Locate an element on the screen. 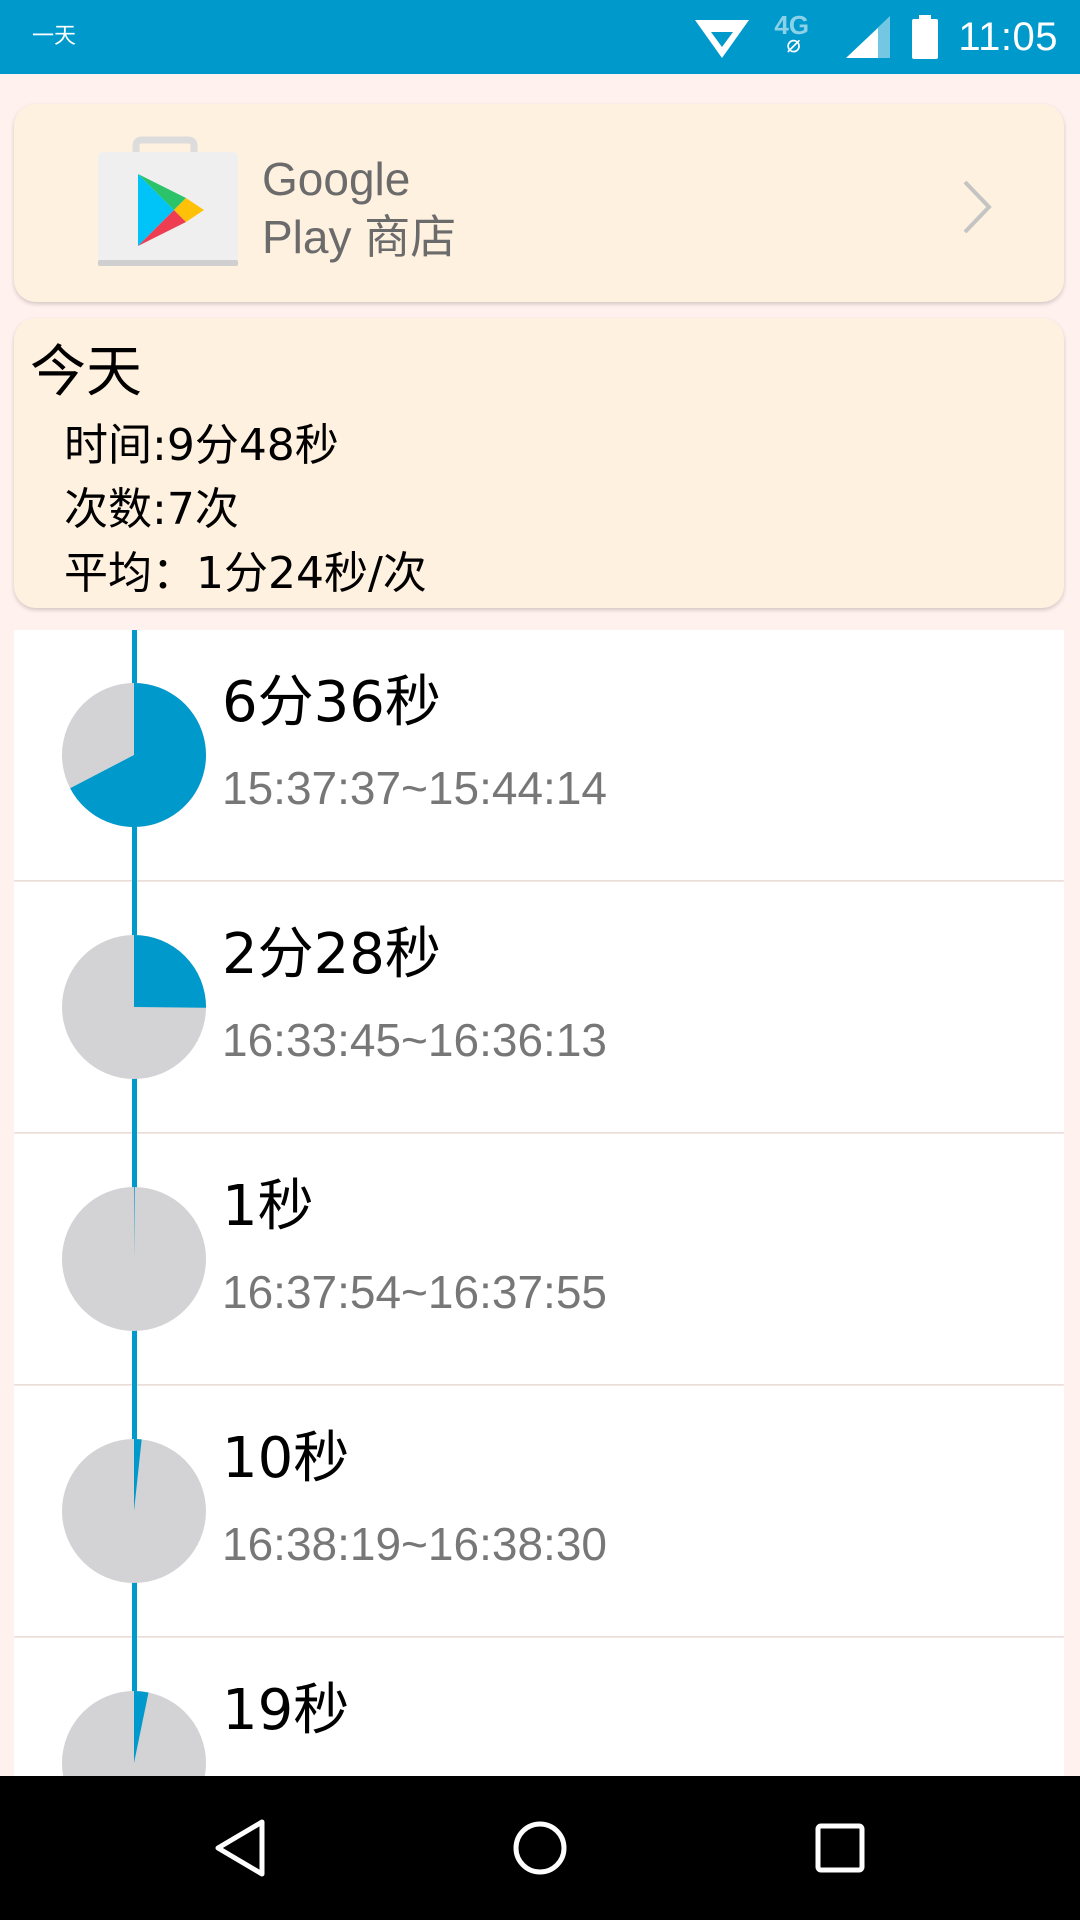 This screenshot has height=1920, width=1080. session-time-range: 16:37:54~16:37:55 is located at coordinates (414, 1292).